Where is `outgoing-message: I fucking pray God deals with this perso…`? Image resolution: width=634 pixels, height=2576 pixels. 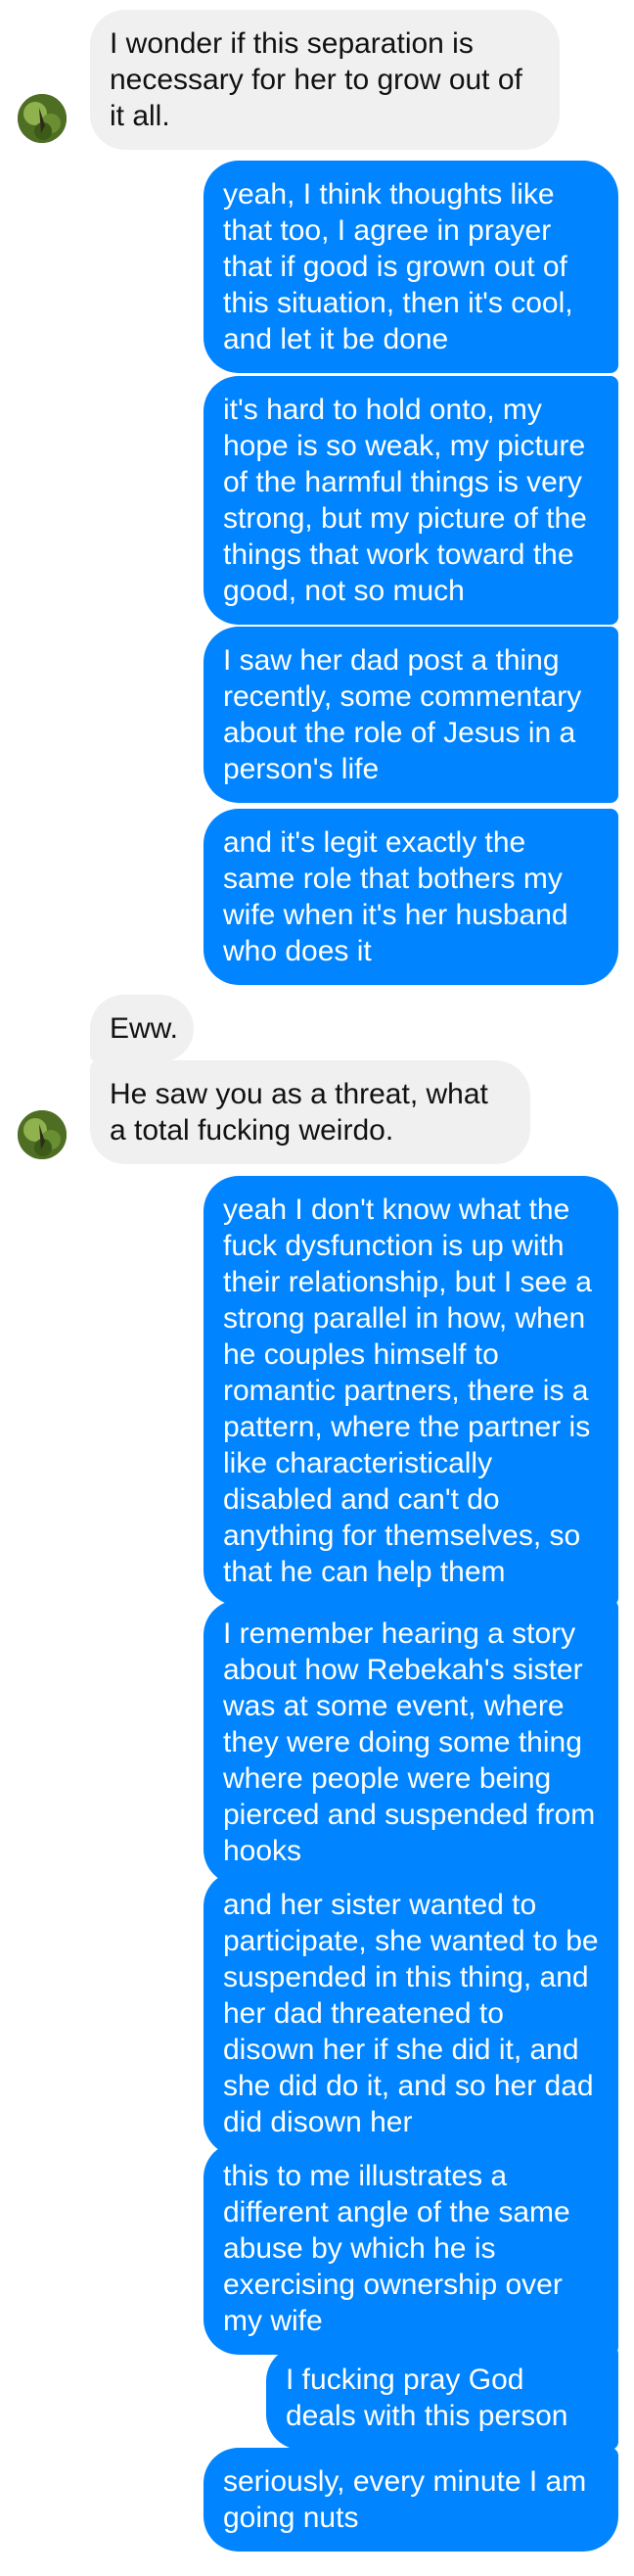 outgoing-message: I fucking pray God deals with this perso… is located at coordinates (442, 2398).